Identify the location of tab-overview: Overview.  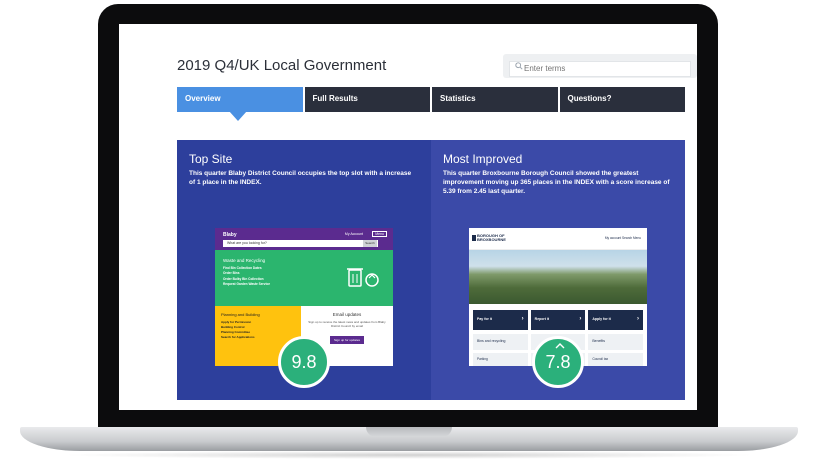
(240, 104).